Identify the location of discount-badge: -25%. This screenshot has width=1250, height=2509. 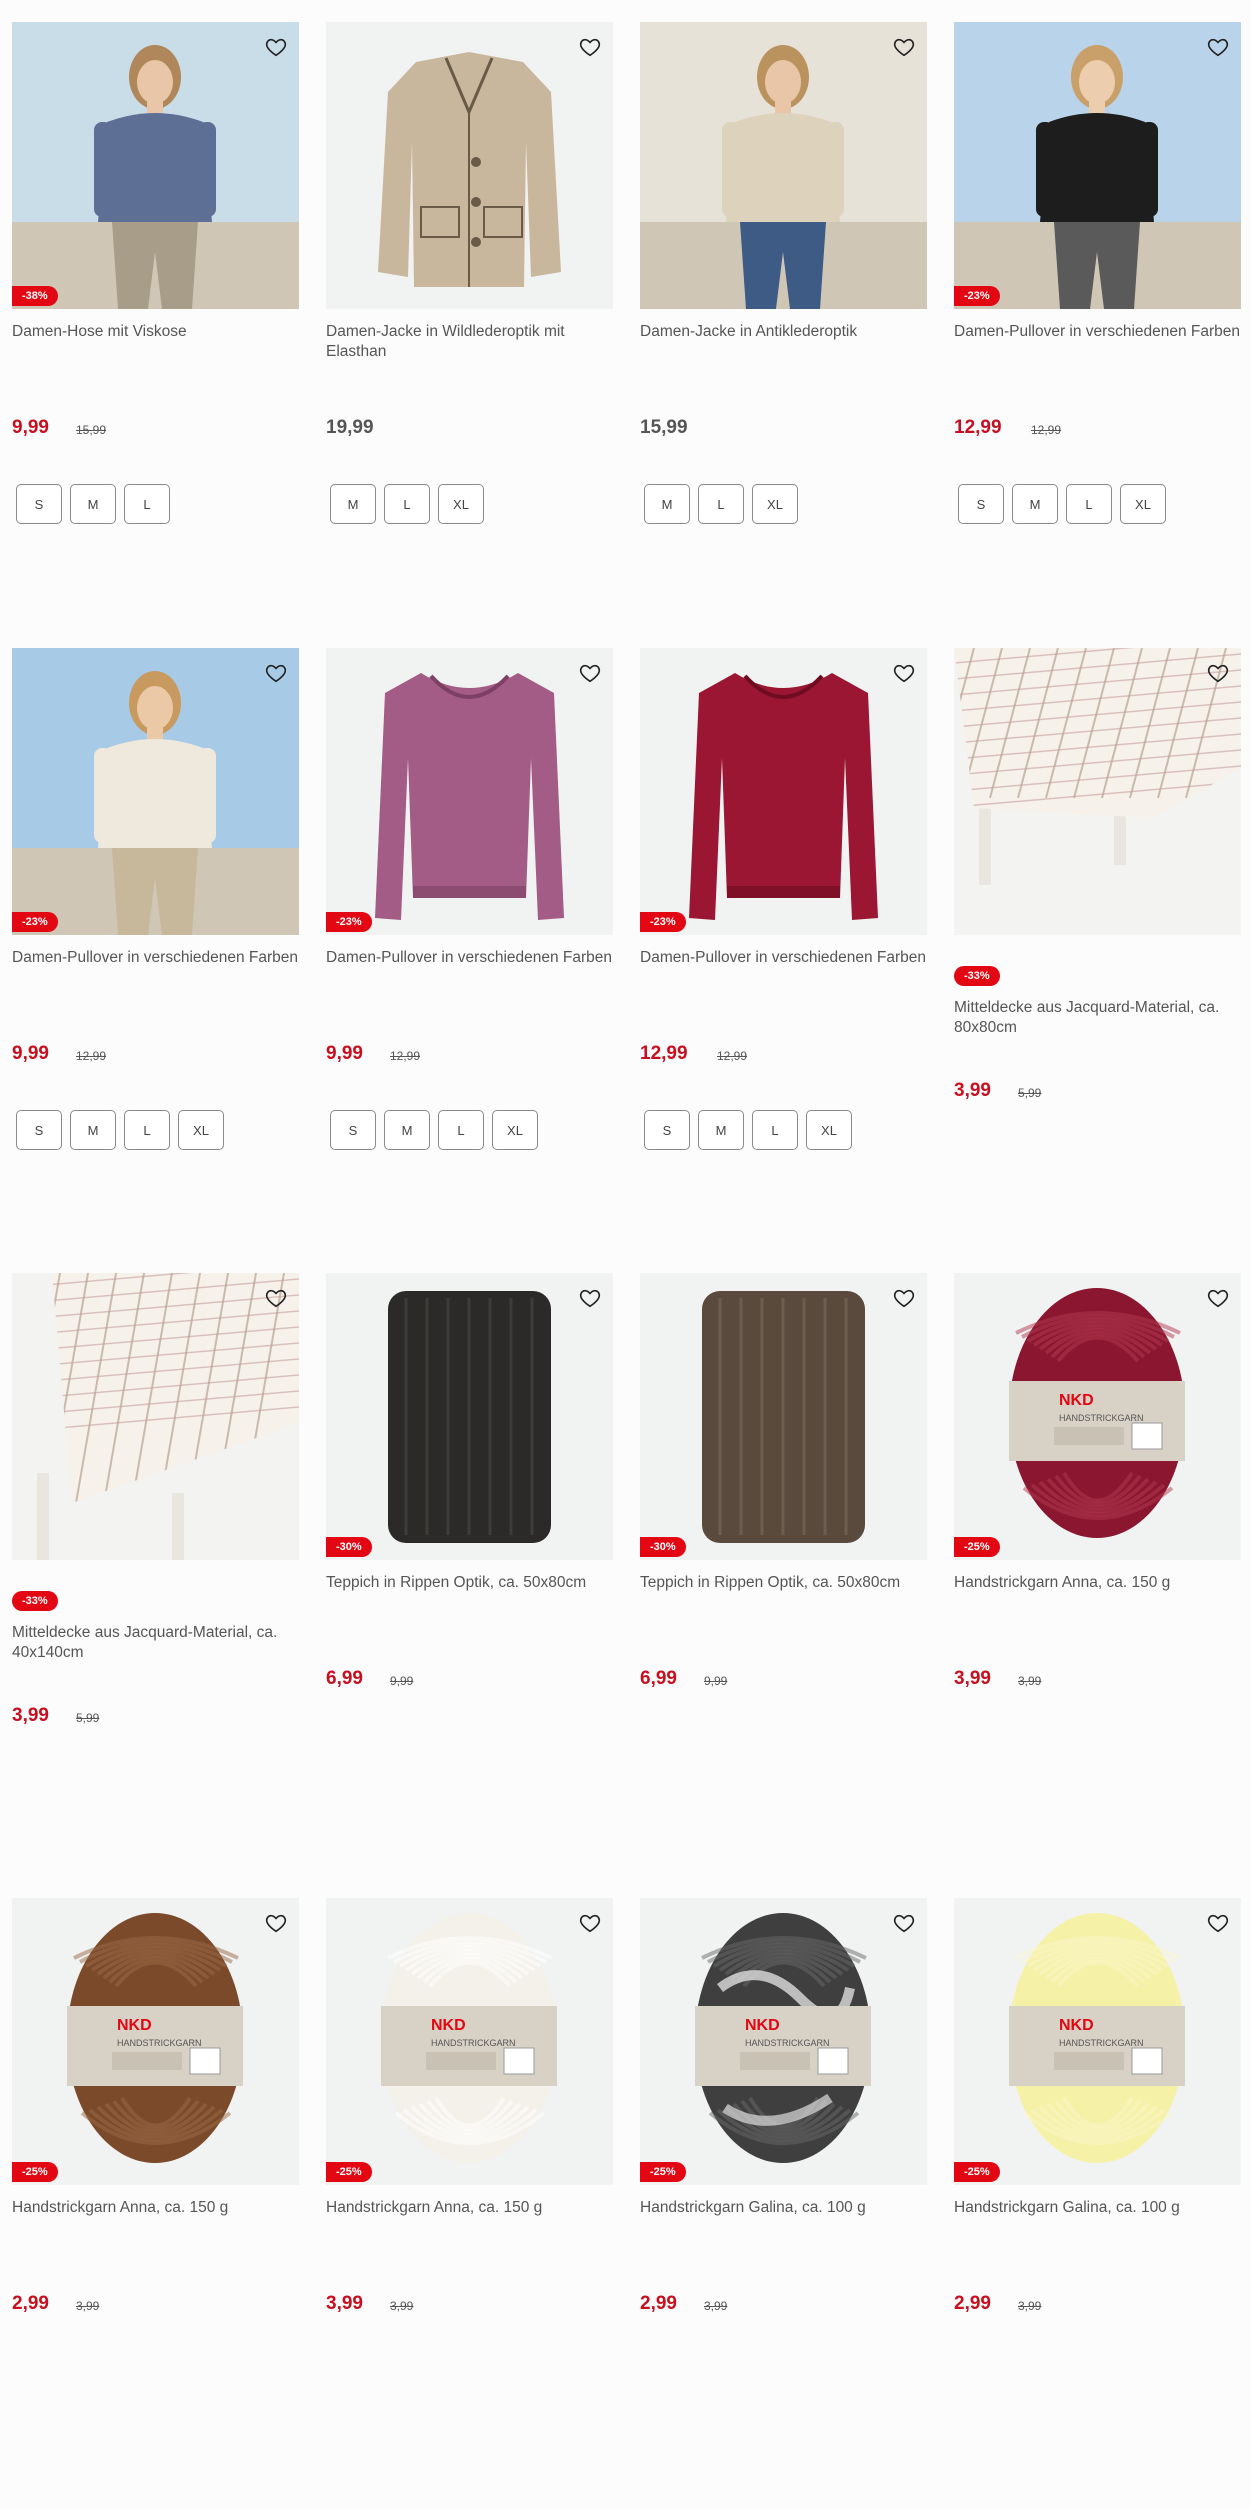
(349, 2172).